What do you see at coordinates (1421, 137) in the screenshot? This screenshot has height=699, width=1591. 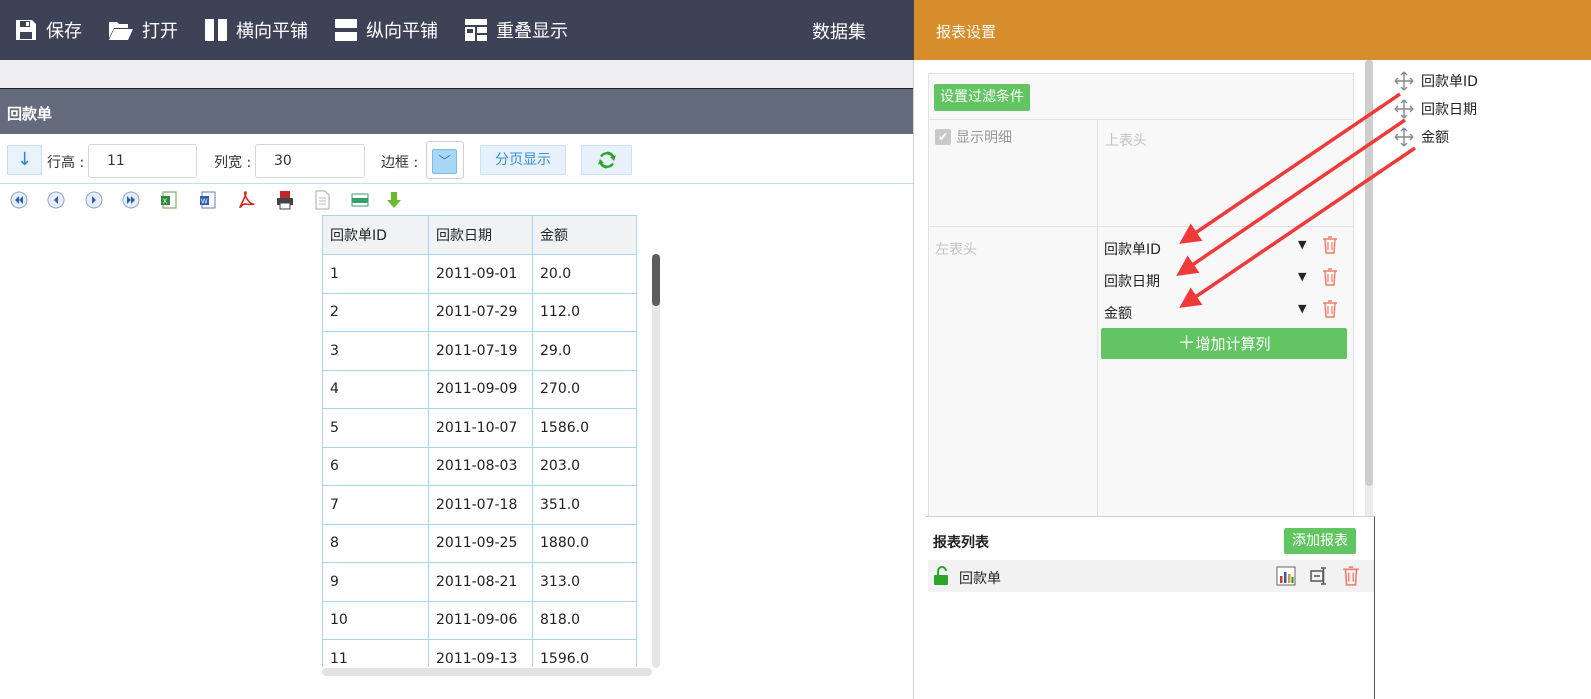 I see `dataset-field-amount: 金额` at bounding box center [1421, 137].